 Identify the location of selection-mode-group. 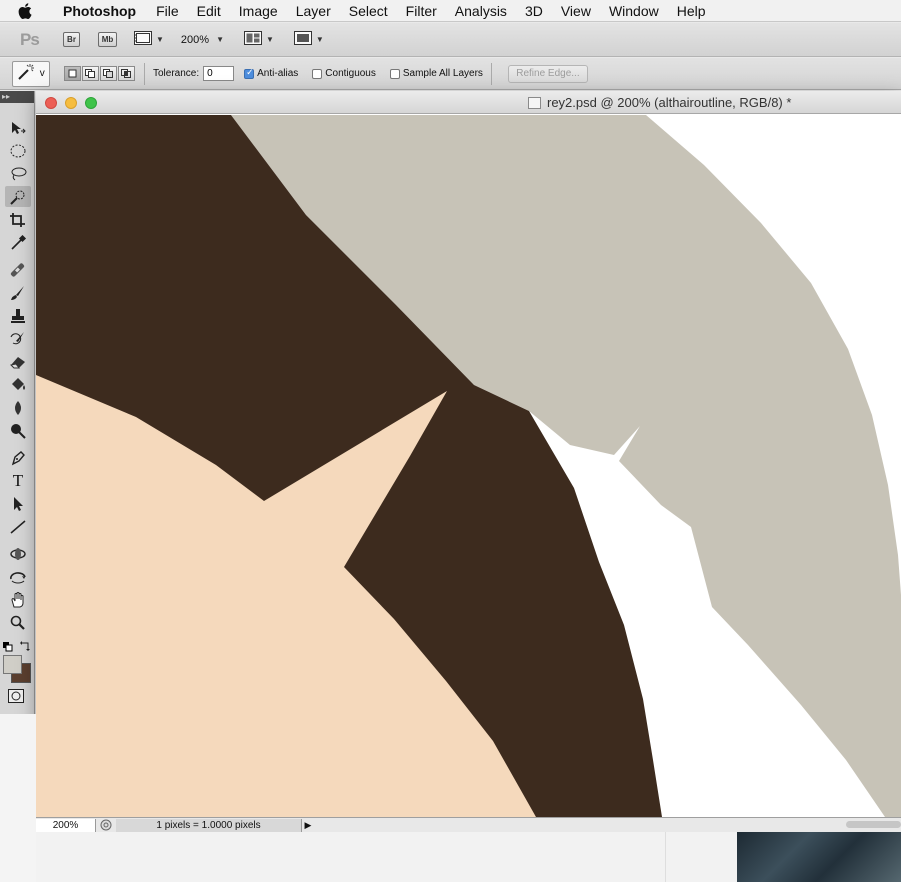
(100, 73).